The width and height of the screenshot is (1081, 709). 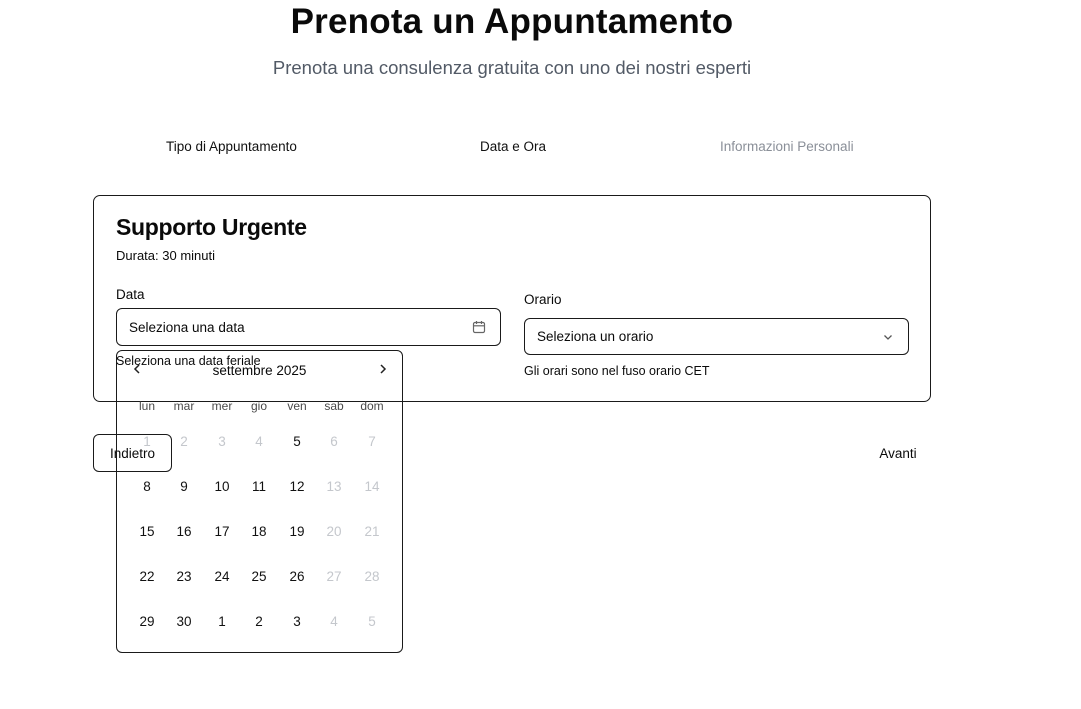 What do you see at coordinates (184, 487) in the screenshot?
I see `calendar-day: 9` at bounding box center [184, 487].